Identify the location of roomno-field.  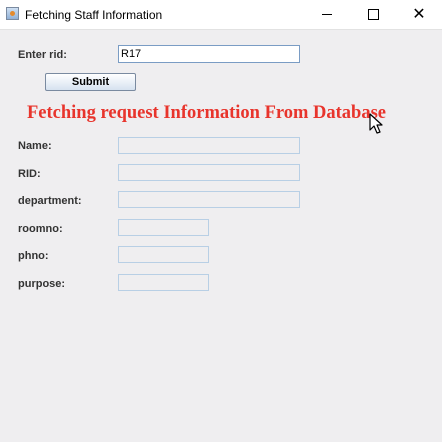
(163, 227).